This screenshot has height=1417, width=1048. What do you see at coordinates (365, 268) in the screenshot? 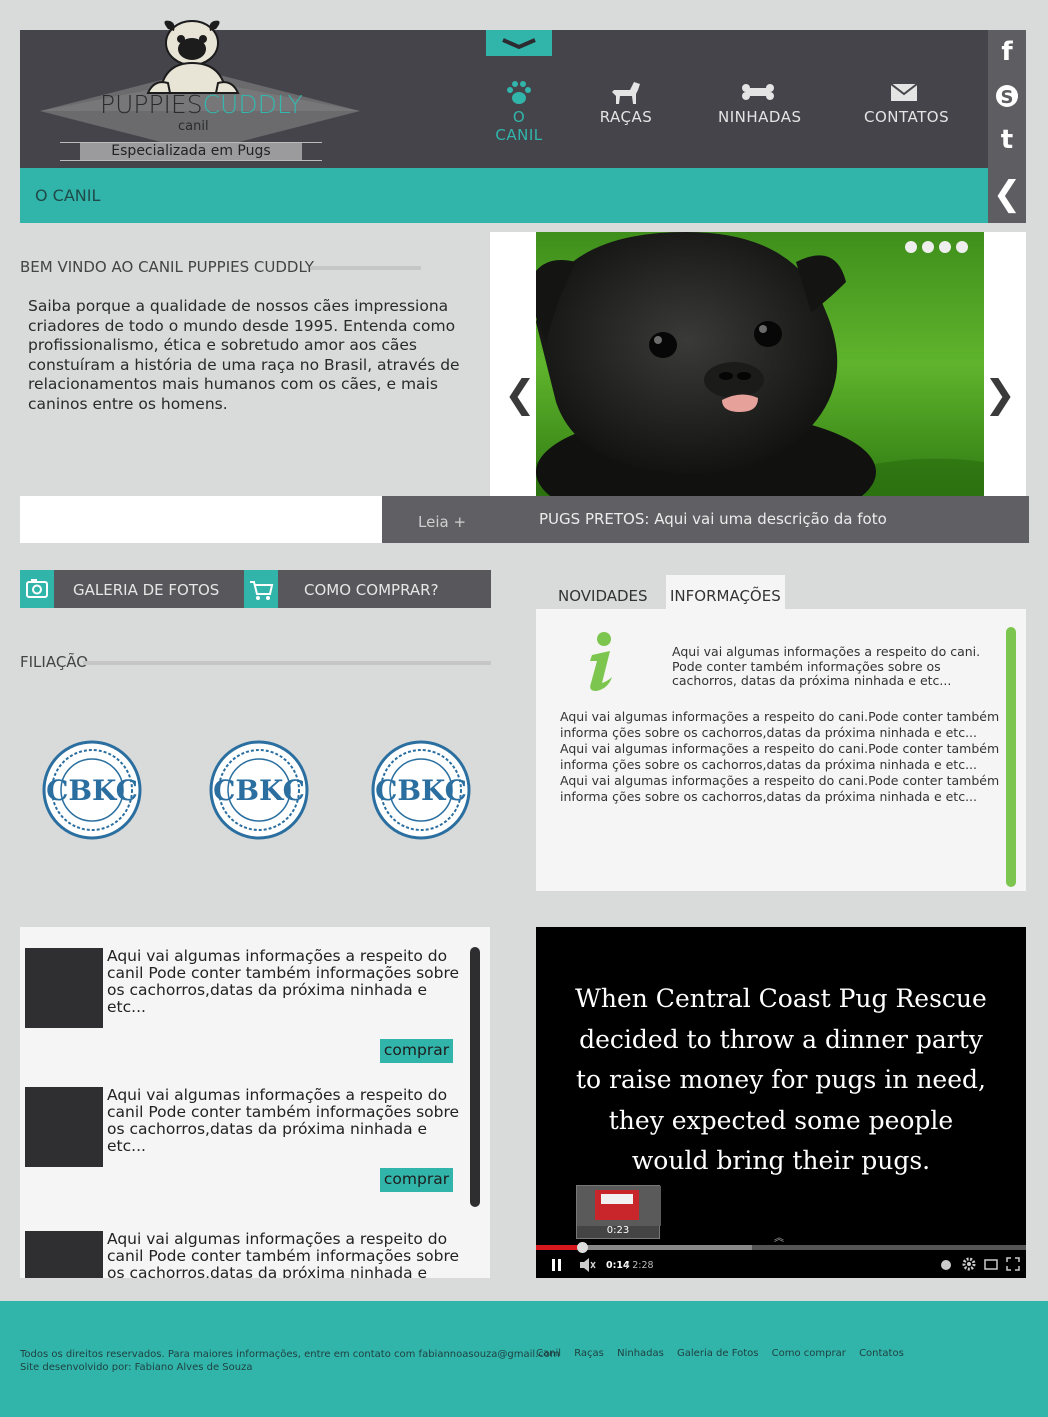
I see `welcome-title-rule` at bounding box center [365, 268].